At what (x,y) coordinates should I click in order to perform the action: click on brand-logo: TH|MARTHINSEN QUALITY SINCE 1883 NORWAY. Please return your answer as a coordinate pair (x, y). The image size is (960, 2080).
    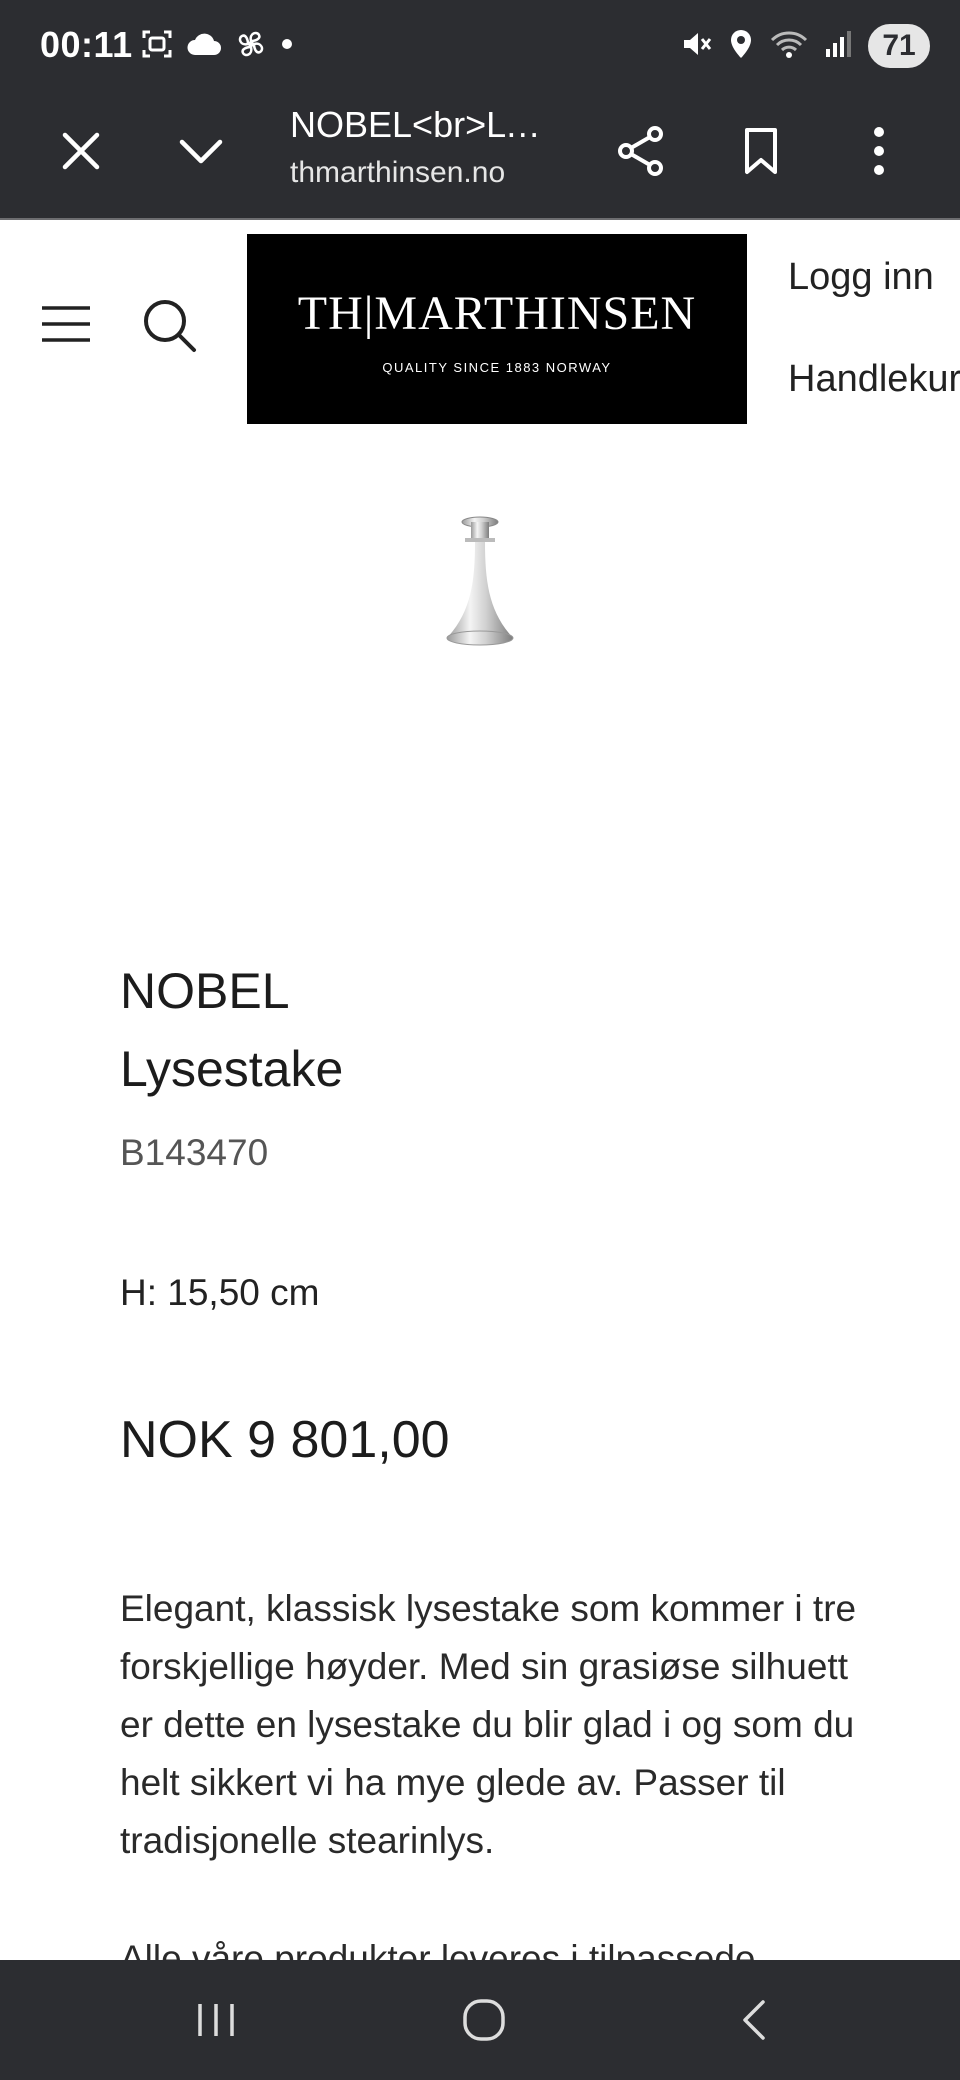
    Looking at the image, I should click on (497, 329).